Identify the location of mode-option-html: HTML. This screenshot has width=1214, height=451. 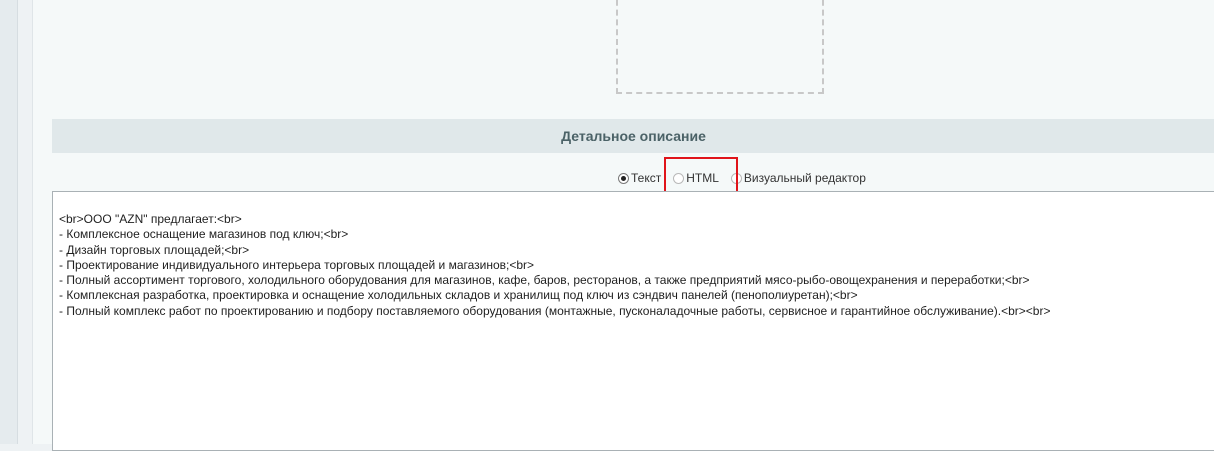
(696, 178).